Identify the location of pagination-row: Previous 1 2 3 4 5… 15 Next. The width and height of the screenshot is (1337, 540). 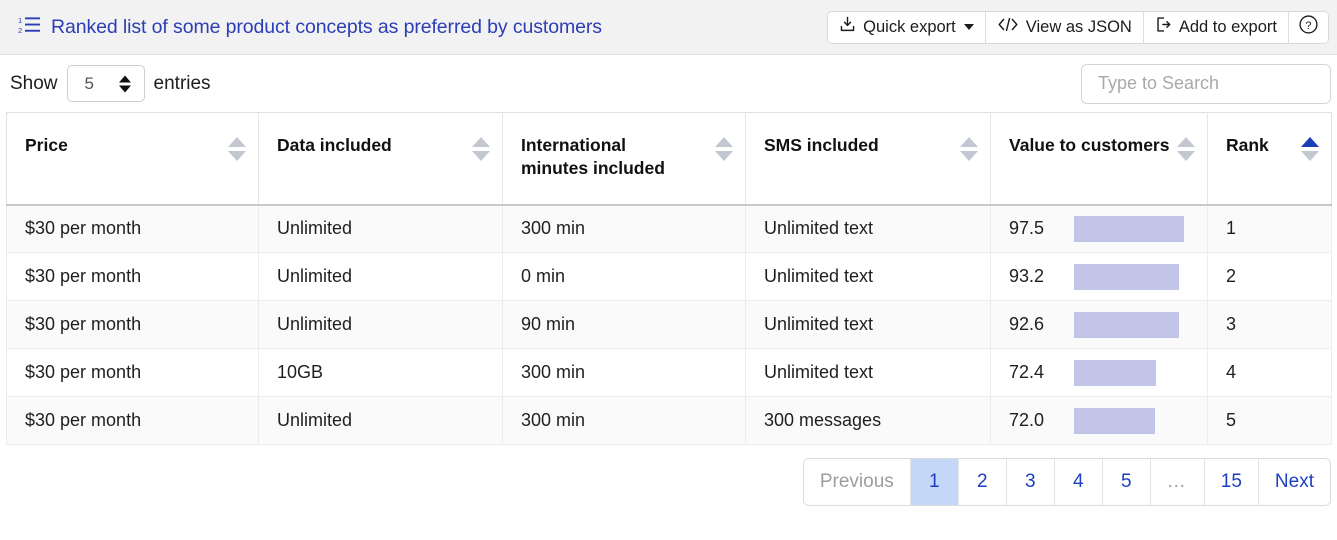
(668, 475).